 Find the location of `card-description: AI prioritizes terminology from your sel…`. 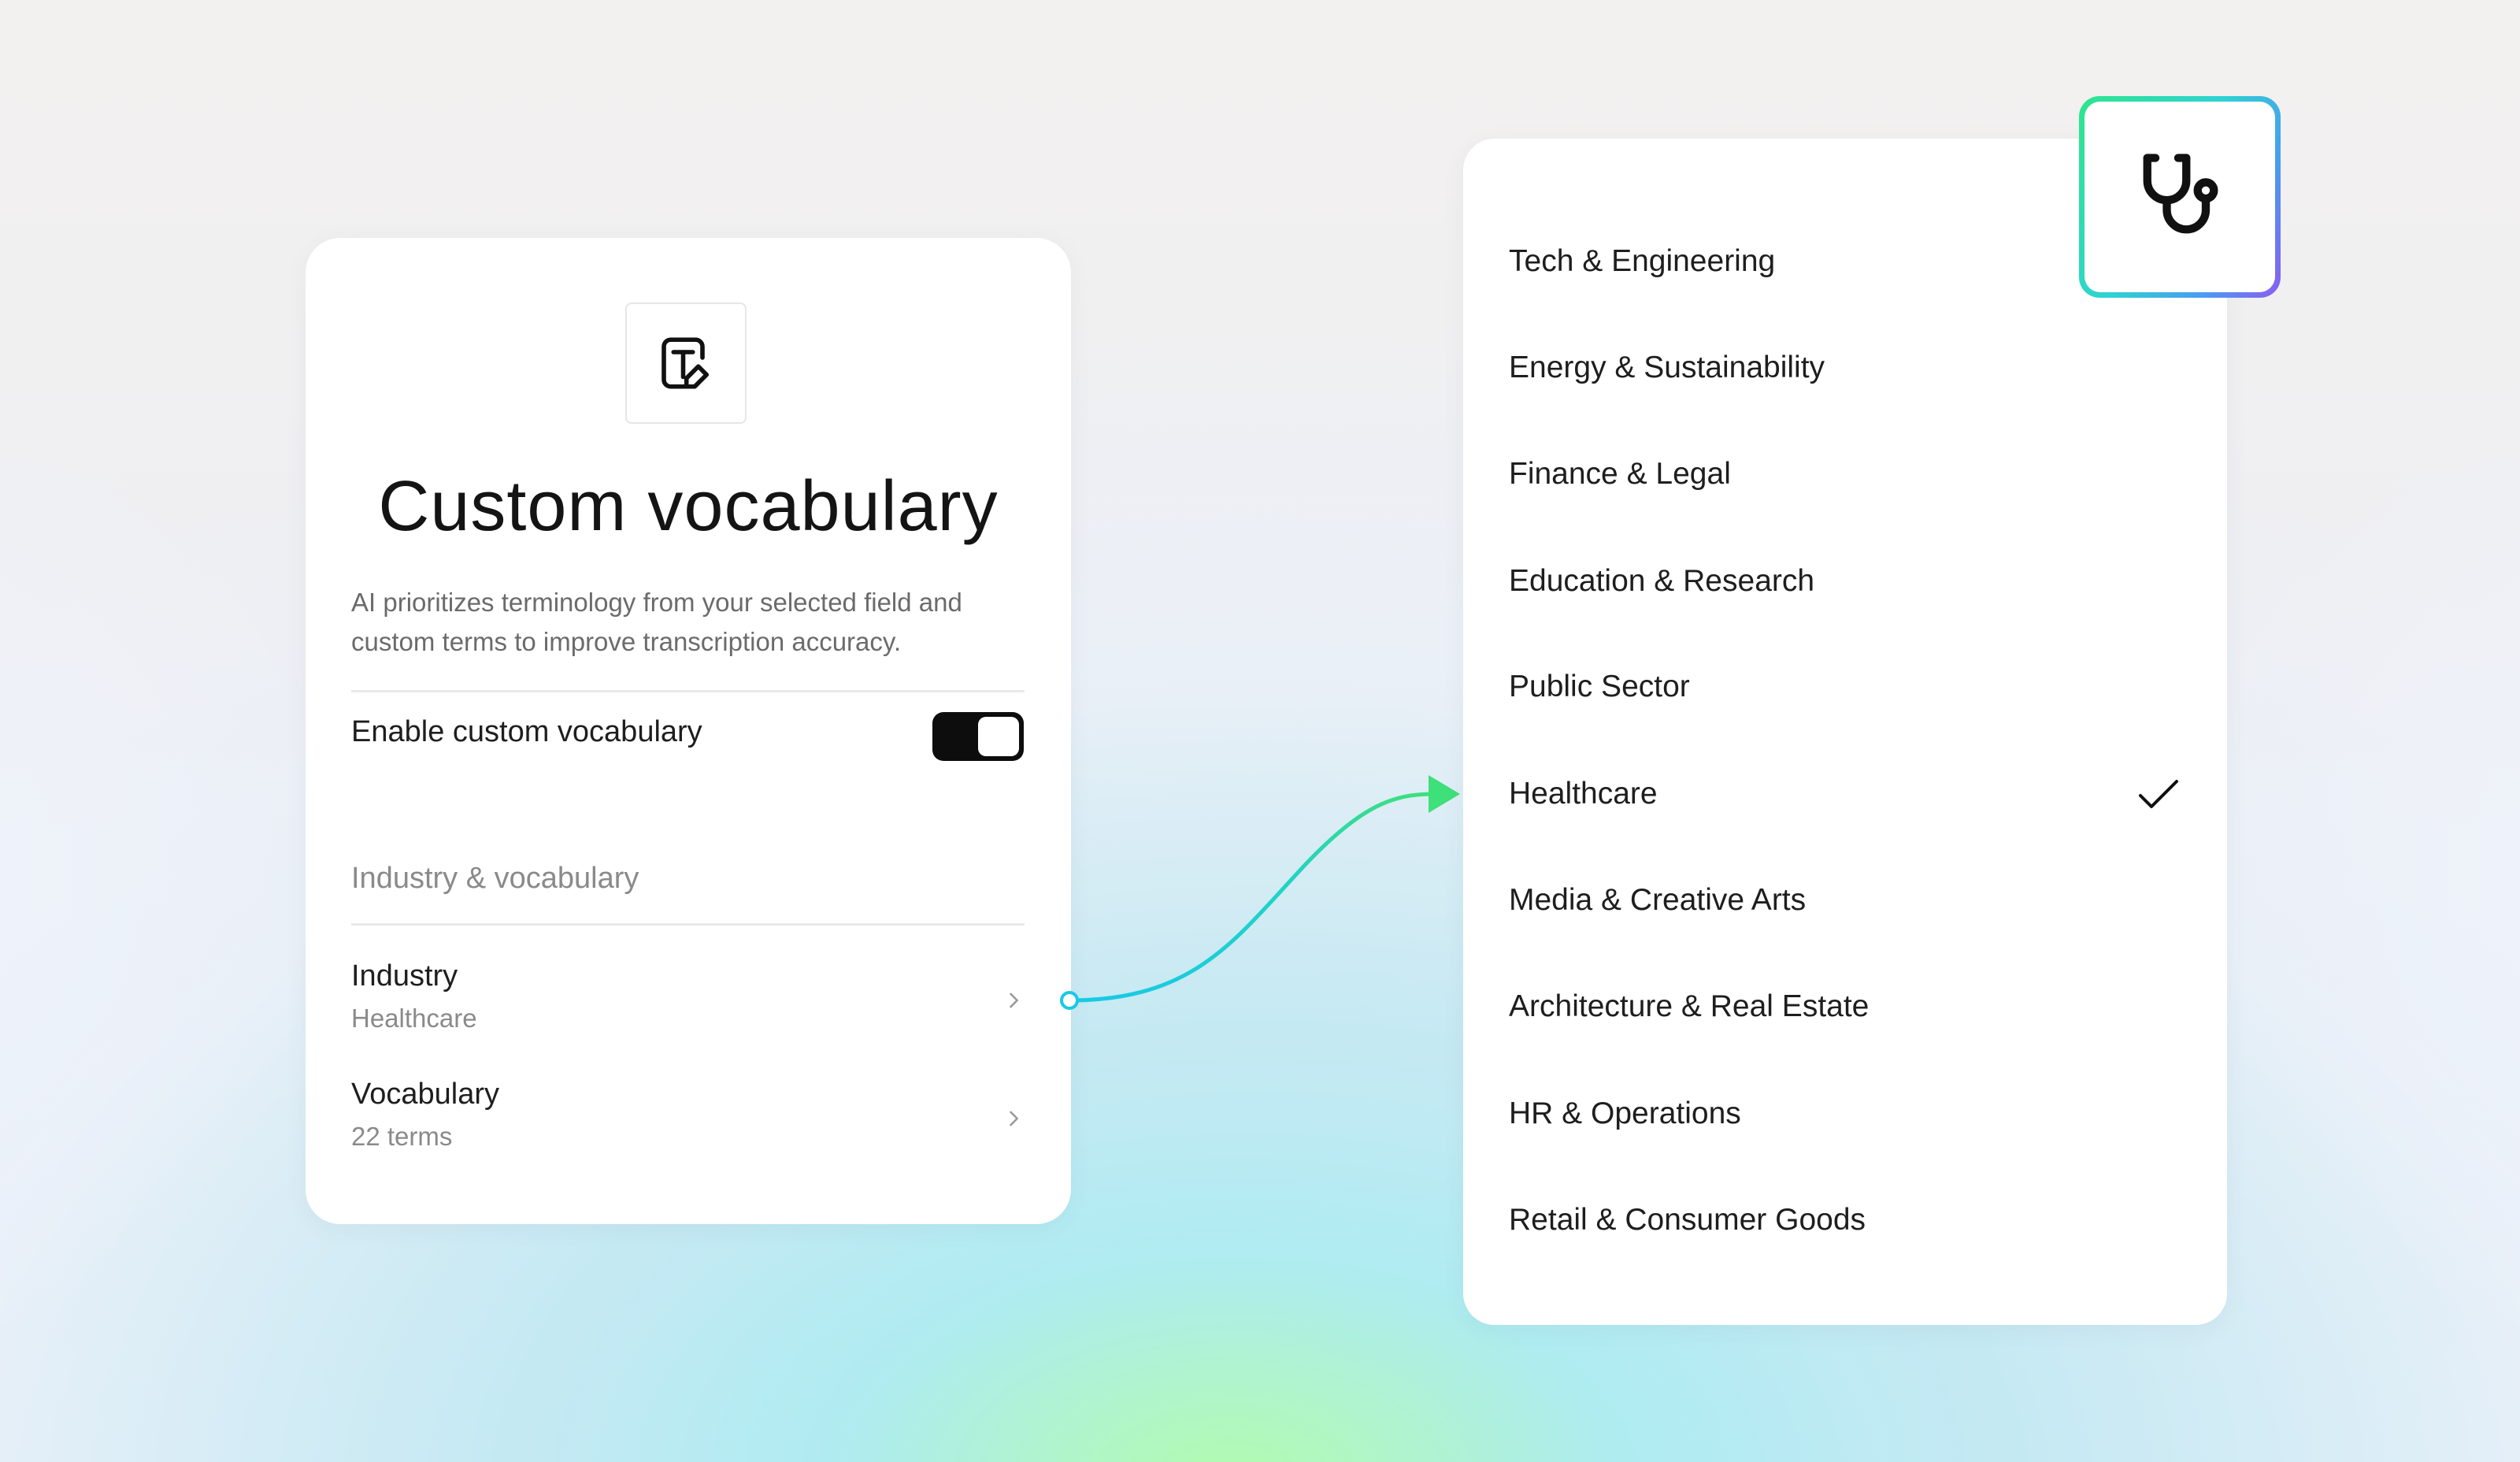

card-description: AI prioritizes terminology from your sel… is located at coordinates (656, 622).